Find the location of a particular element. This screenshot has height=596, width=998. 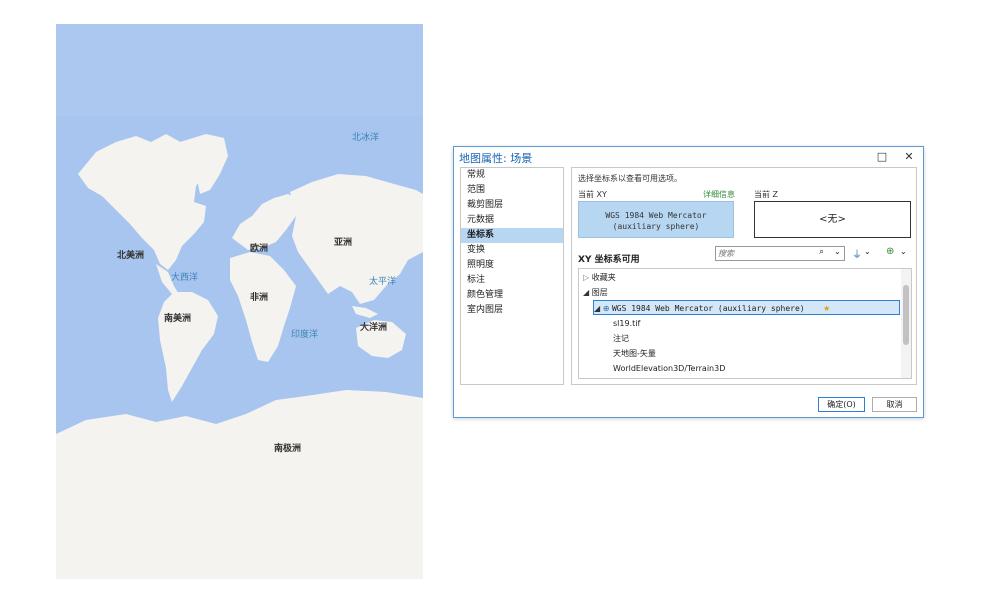

label-pacific-ocean: 太平洋 is located at coordinates (383, 282).